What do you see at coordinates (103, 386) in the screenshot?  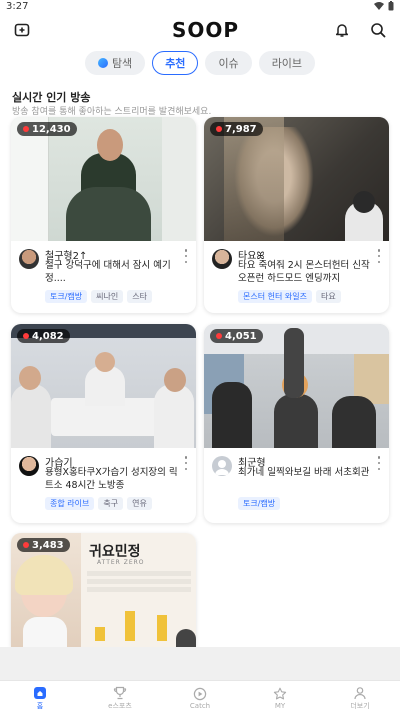 I see `stream-thumbnail: 4,082` at bounding box center [103, 386].